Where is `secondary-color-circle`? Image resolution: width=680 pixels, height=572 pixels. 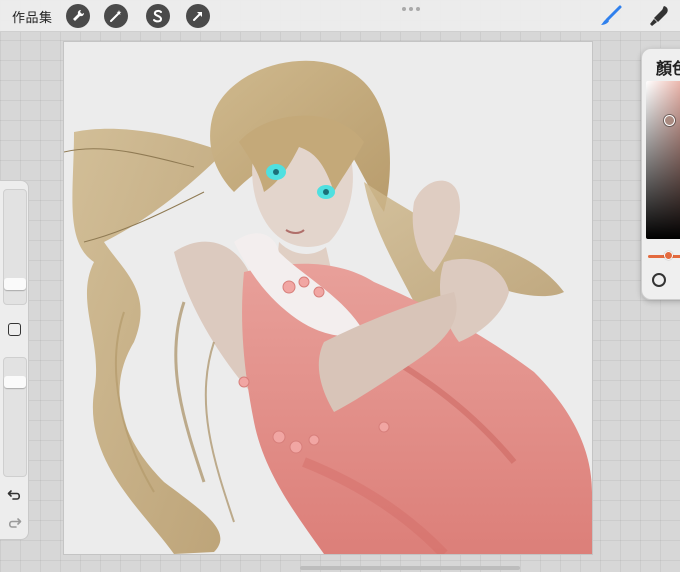
secondary-color-circle is located at coordinates (659, 280).